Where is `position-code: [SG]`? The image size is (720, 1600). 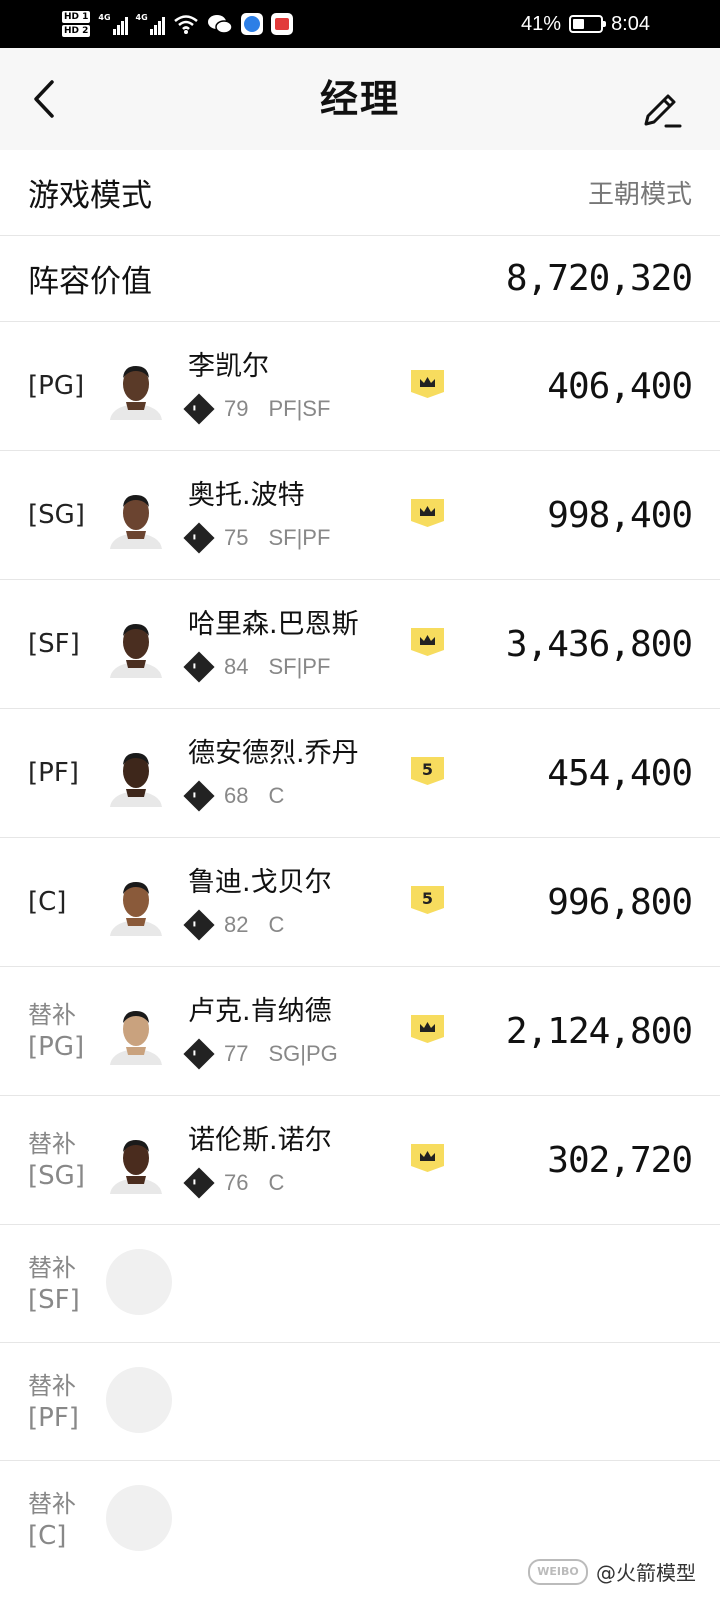 position-code: [SG] is located at coordinates (56, 515).